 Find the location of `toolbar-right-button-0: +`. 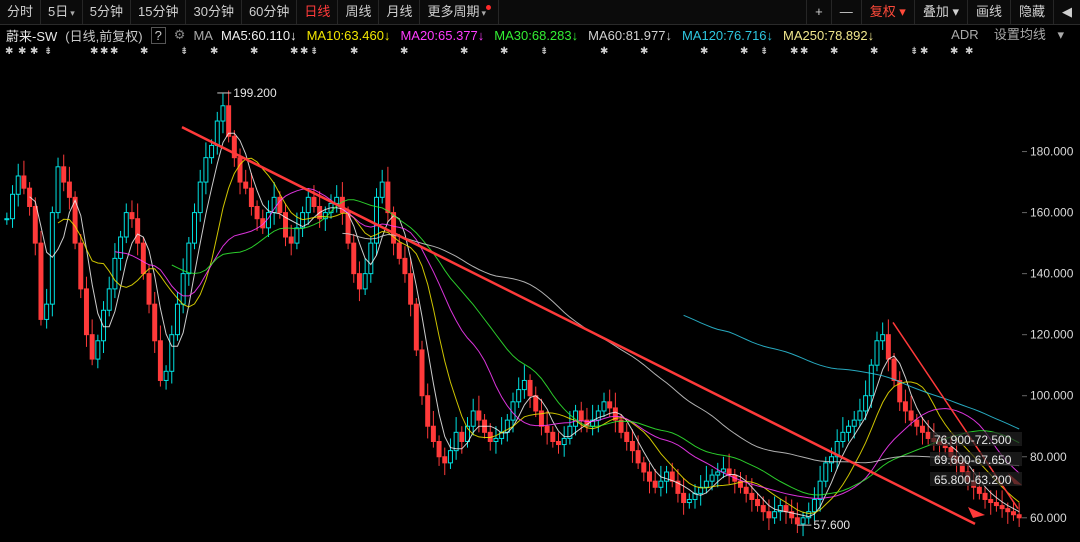

toolbar-right-button-0: + is located at coordinates (818, 12).